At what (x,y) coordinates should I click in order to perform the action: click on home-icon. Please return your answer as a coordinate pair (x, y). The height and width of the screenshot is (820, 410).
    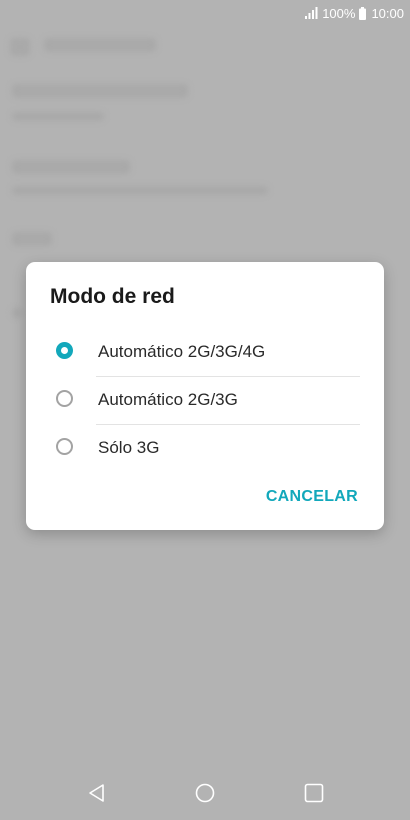
    Looking at the image, I should click on (205, 793).